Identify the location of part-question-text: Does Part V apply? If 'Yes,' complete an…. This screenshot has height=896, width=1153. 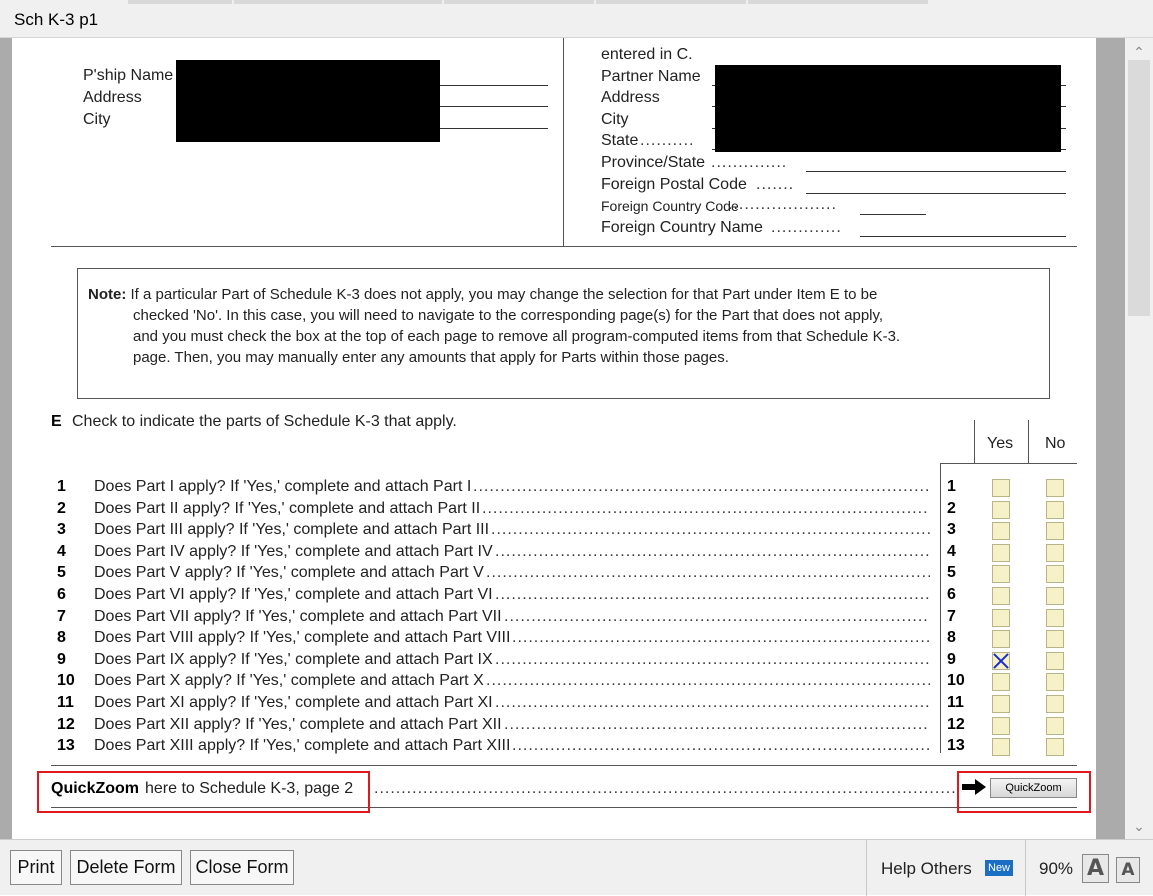
(289, 572).